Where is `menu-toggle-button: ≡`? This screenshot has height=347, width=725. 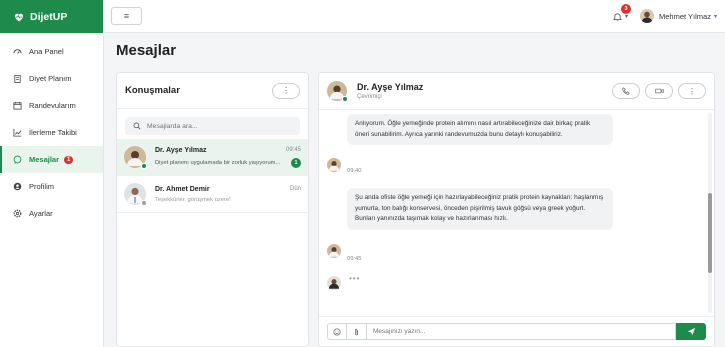 menu-toggle-button: ≡ is located at coordinates (126, 16).